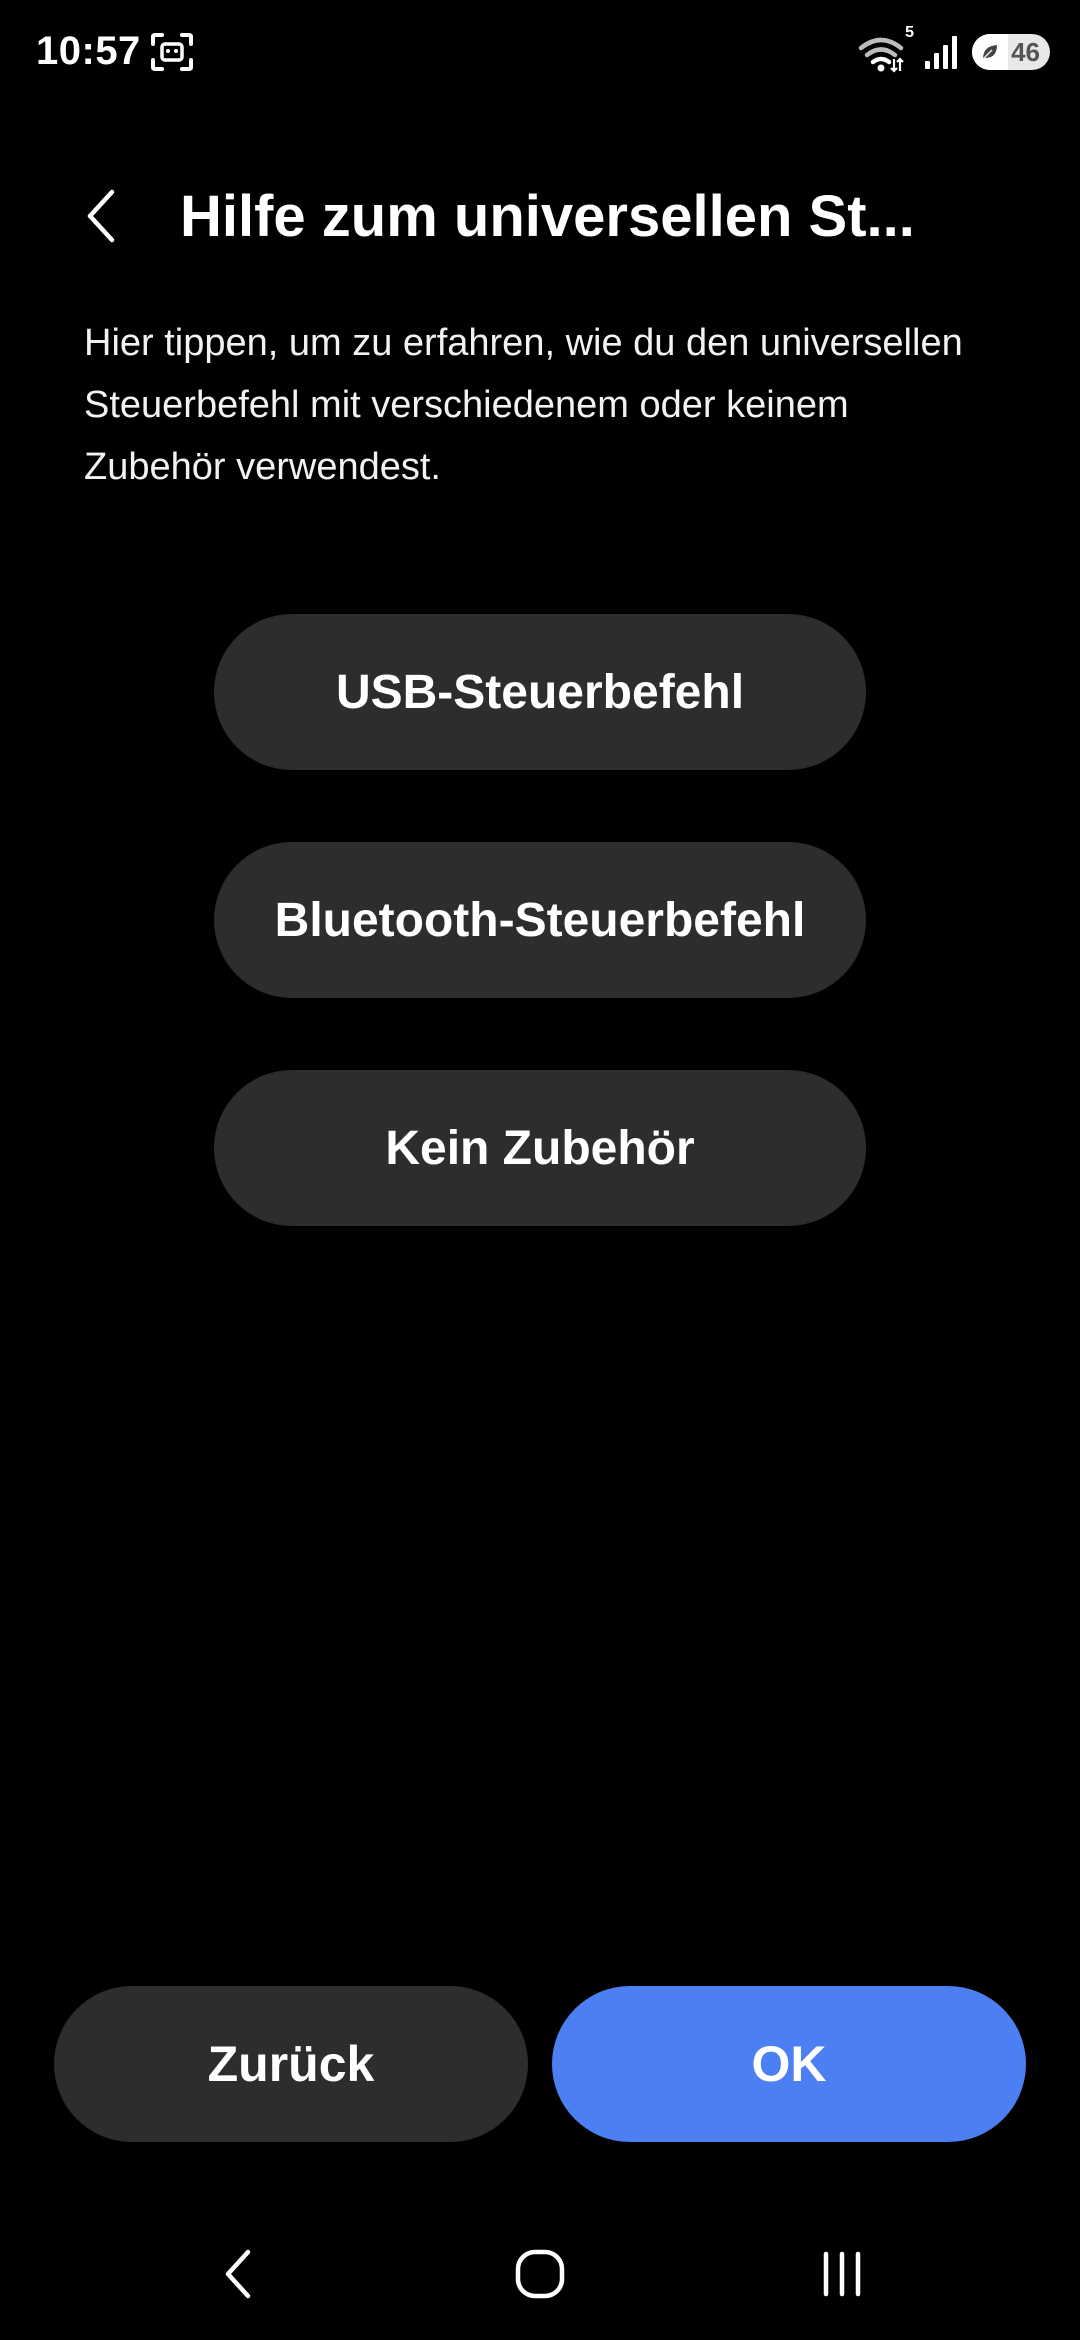 The height and width of the screenshot is (2340, 1080). I want to click on wifi-standard-badge: 5, so click(909, 32).